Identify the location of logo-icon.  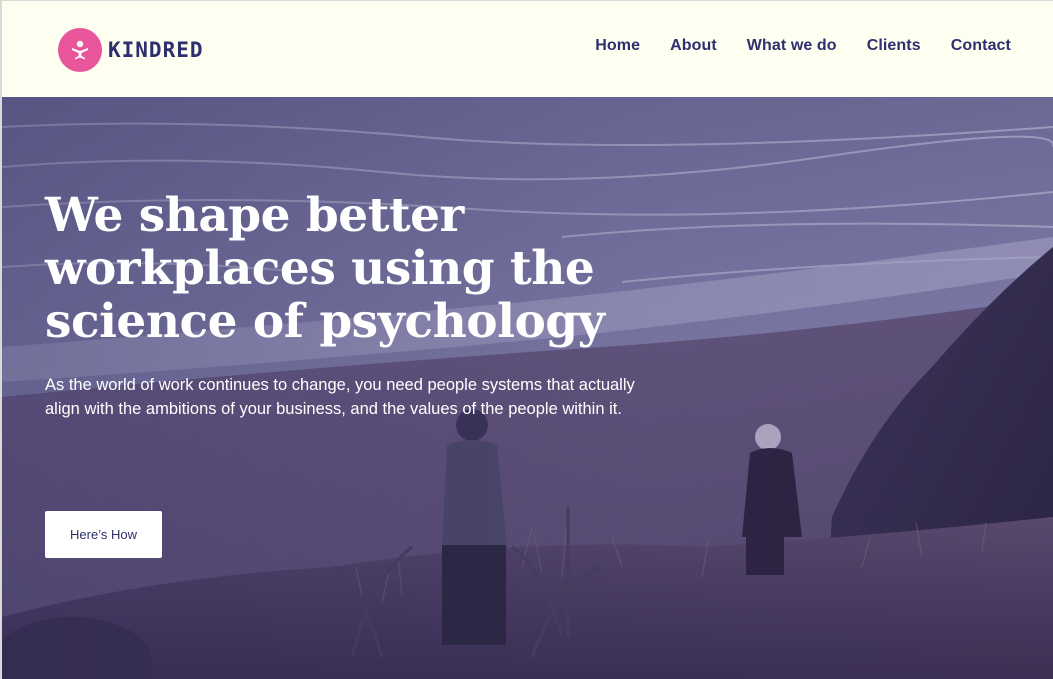
(80, 50).